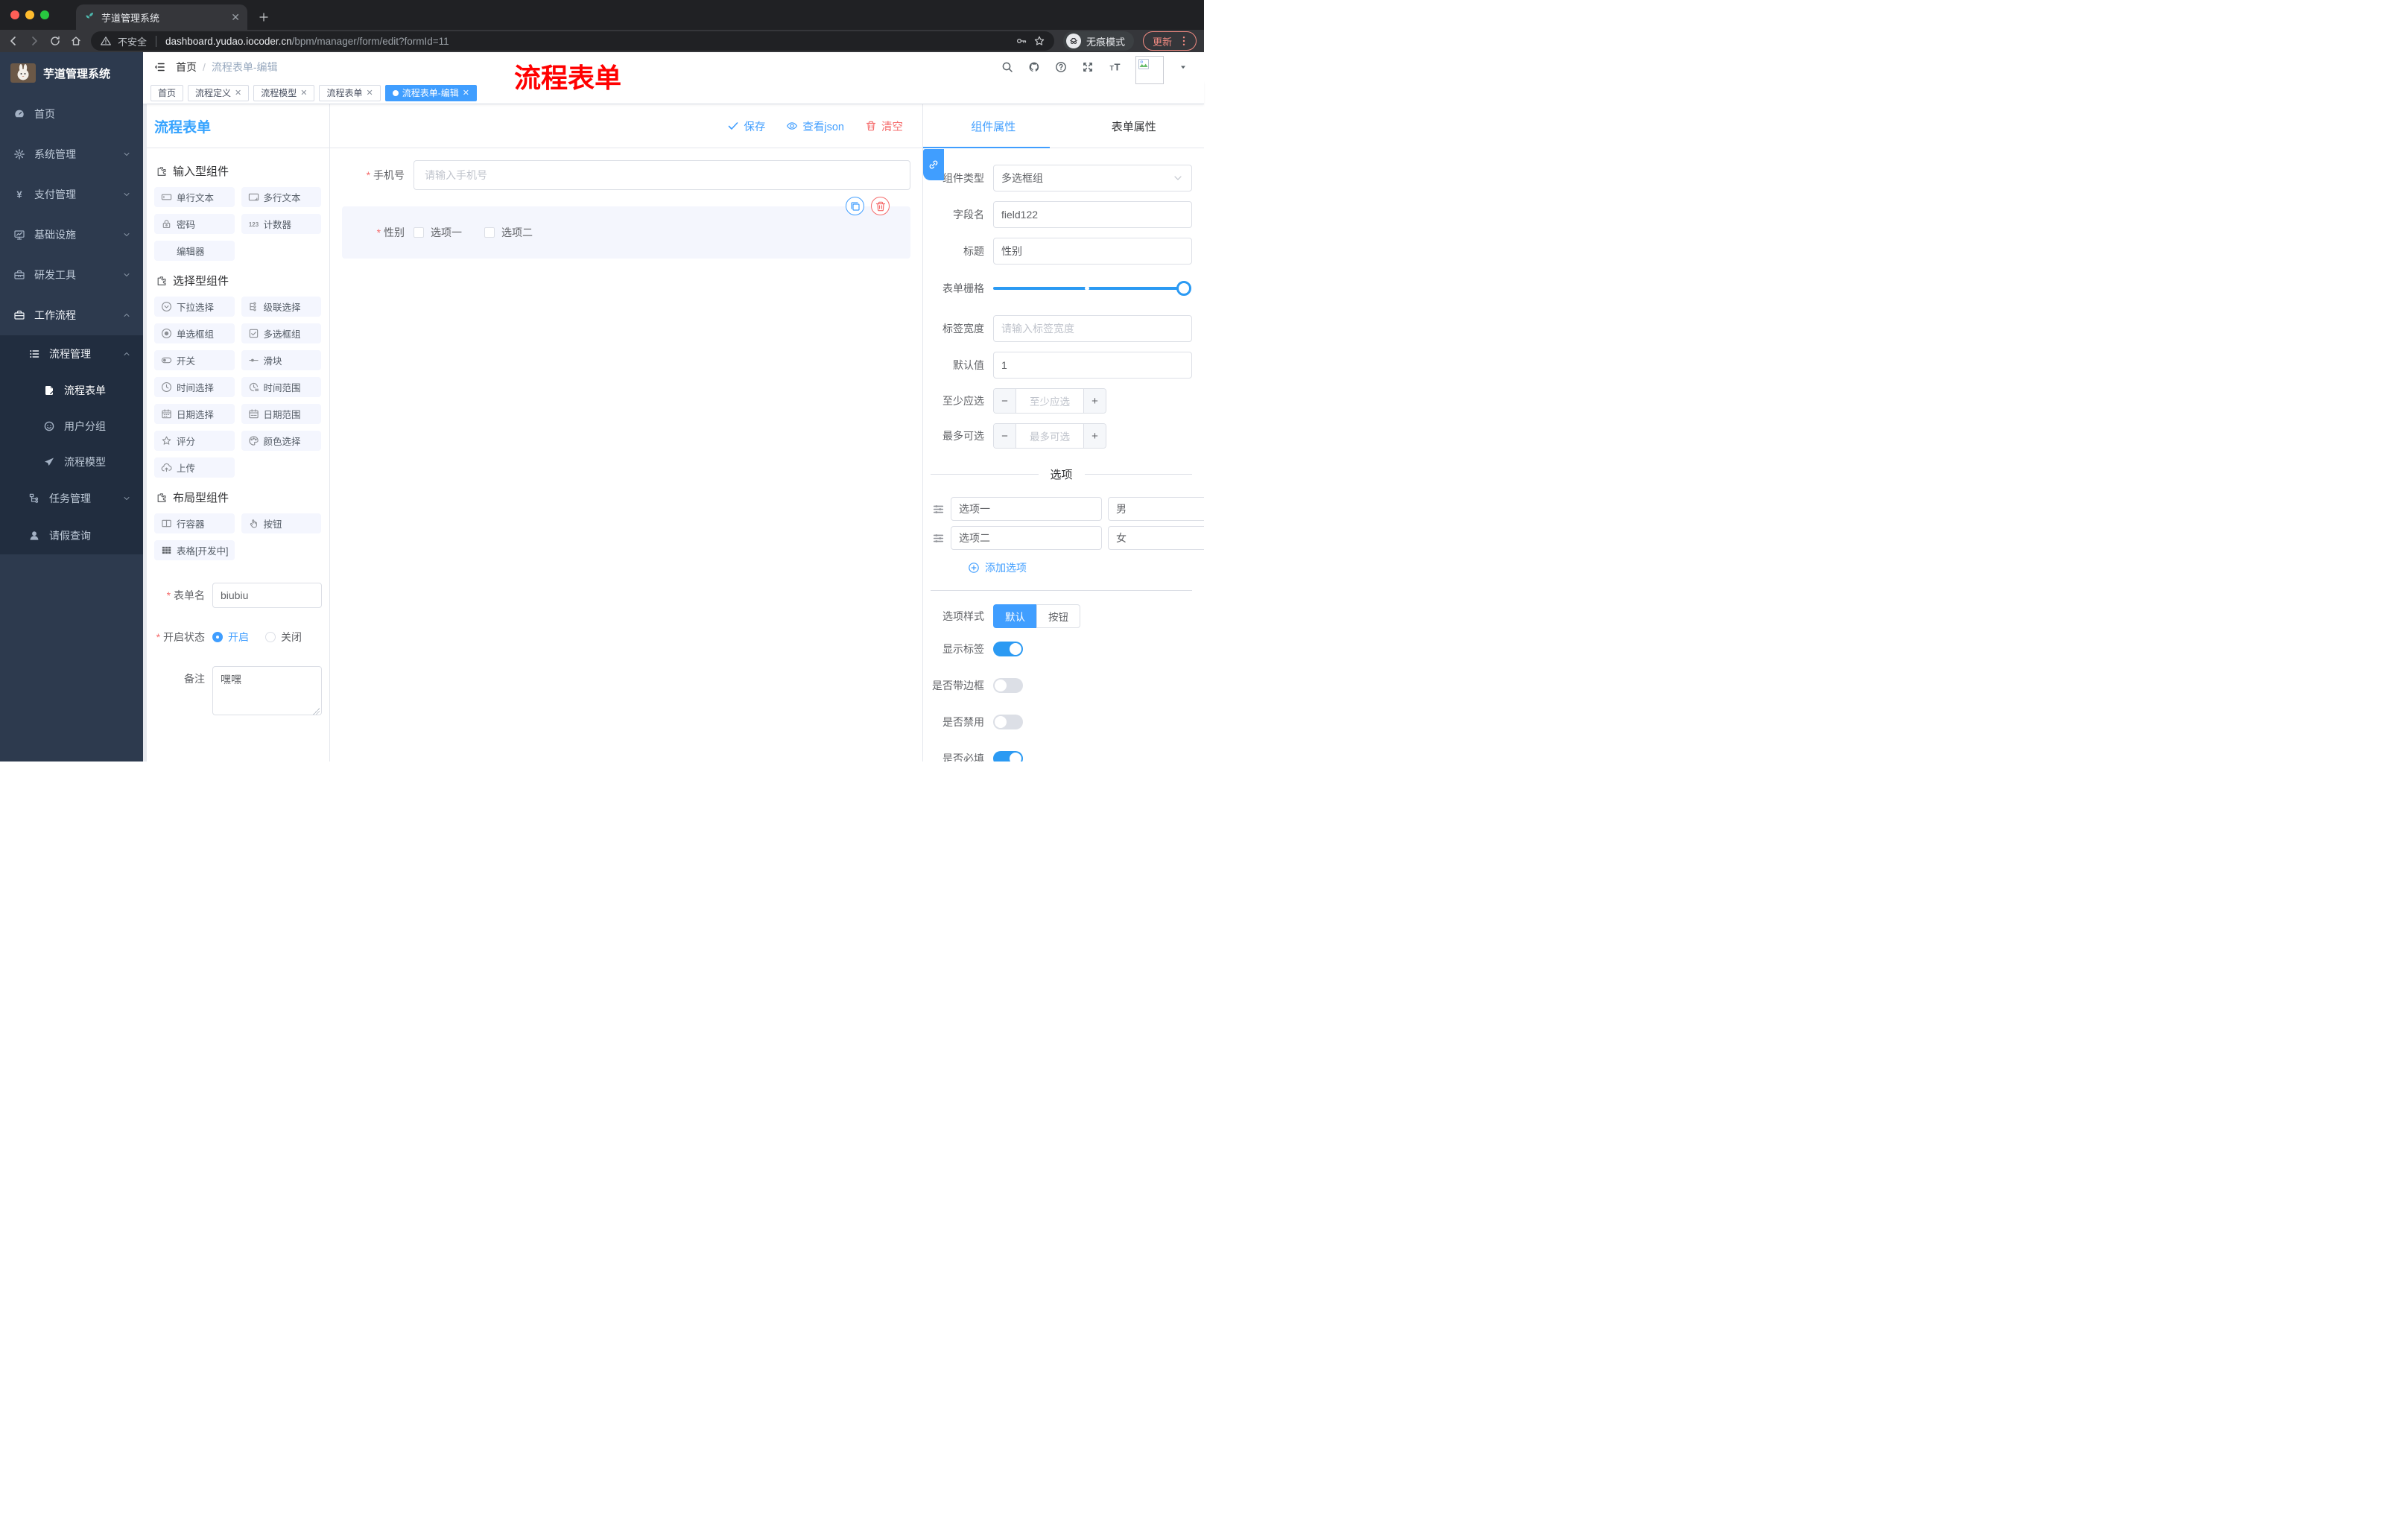 This screenshot has height=1523, width=2408. What do you see at coordinates (855, 206) in the screenshot?
I see `copy-component-button` at bounding box center [855, 206].